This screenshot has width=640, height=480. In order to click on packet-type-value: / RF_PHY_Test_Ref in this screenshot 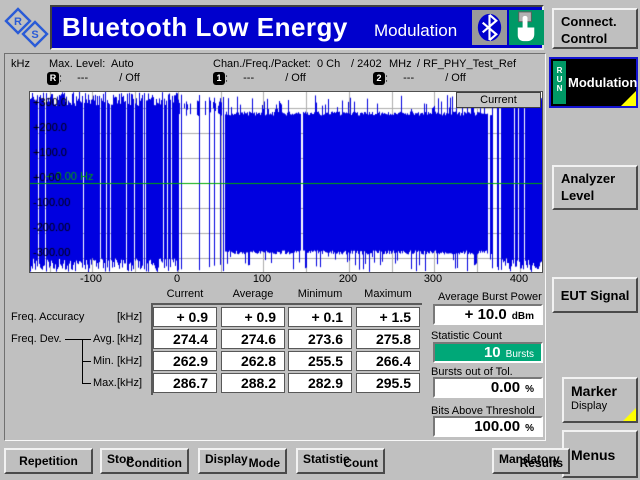, I will do `click(467, 64)`.